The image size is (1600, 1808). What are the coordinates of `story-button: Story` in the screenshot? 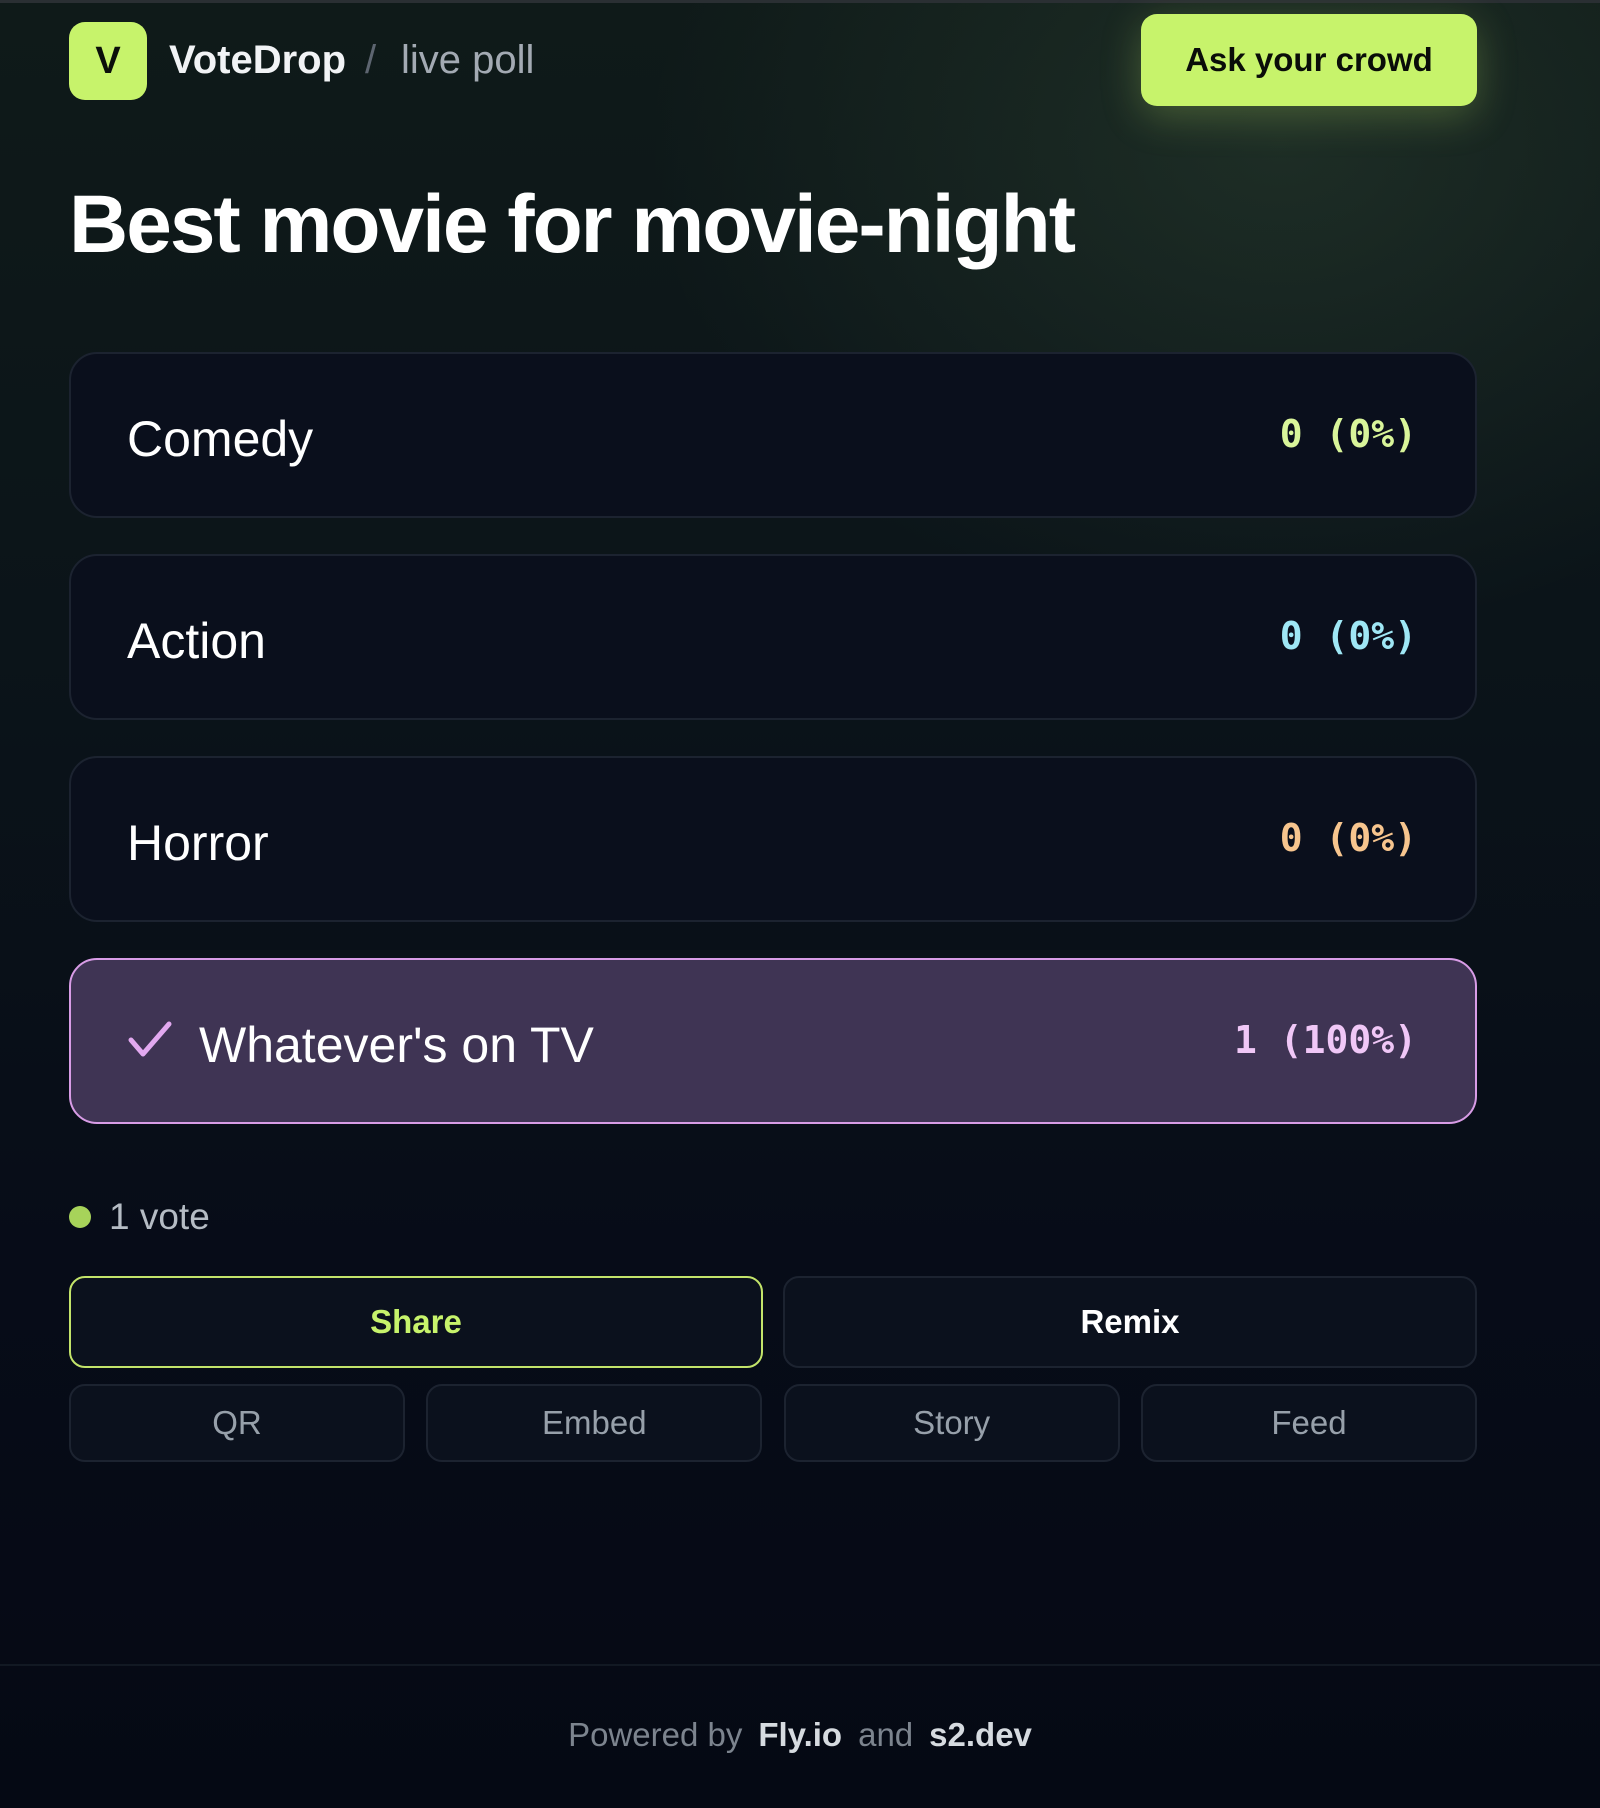 It's located at (951, 1423).